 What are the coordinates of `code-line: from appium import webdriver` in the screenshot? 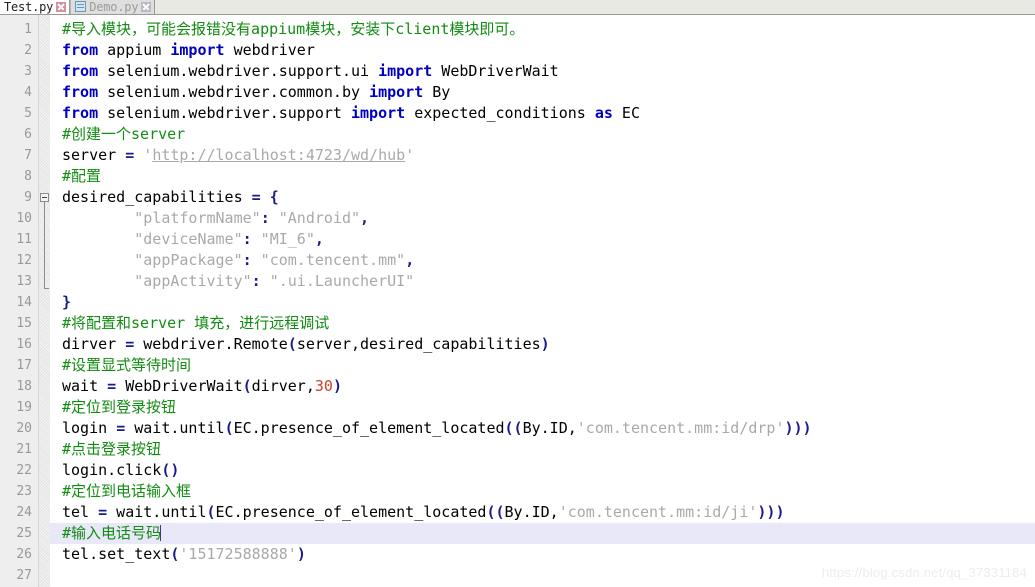 It's located at (542, 50).